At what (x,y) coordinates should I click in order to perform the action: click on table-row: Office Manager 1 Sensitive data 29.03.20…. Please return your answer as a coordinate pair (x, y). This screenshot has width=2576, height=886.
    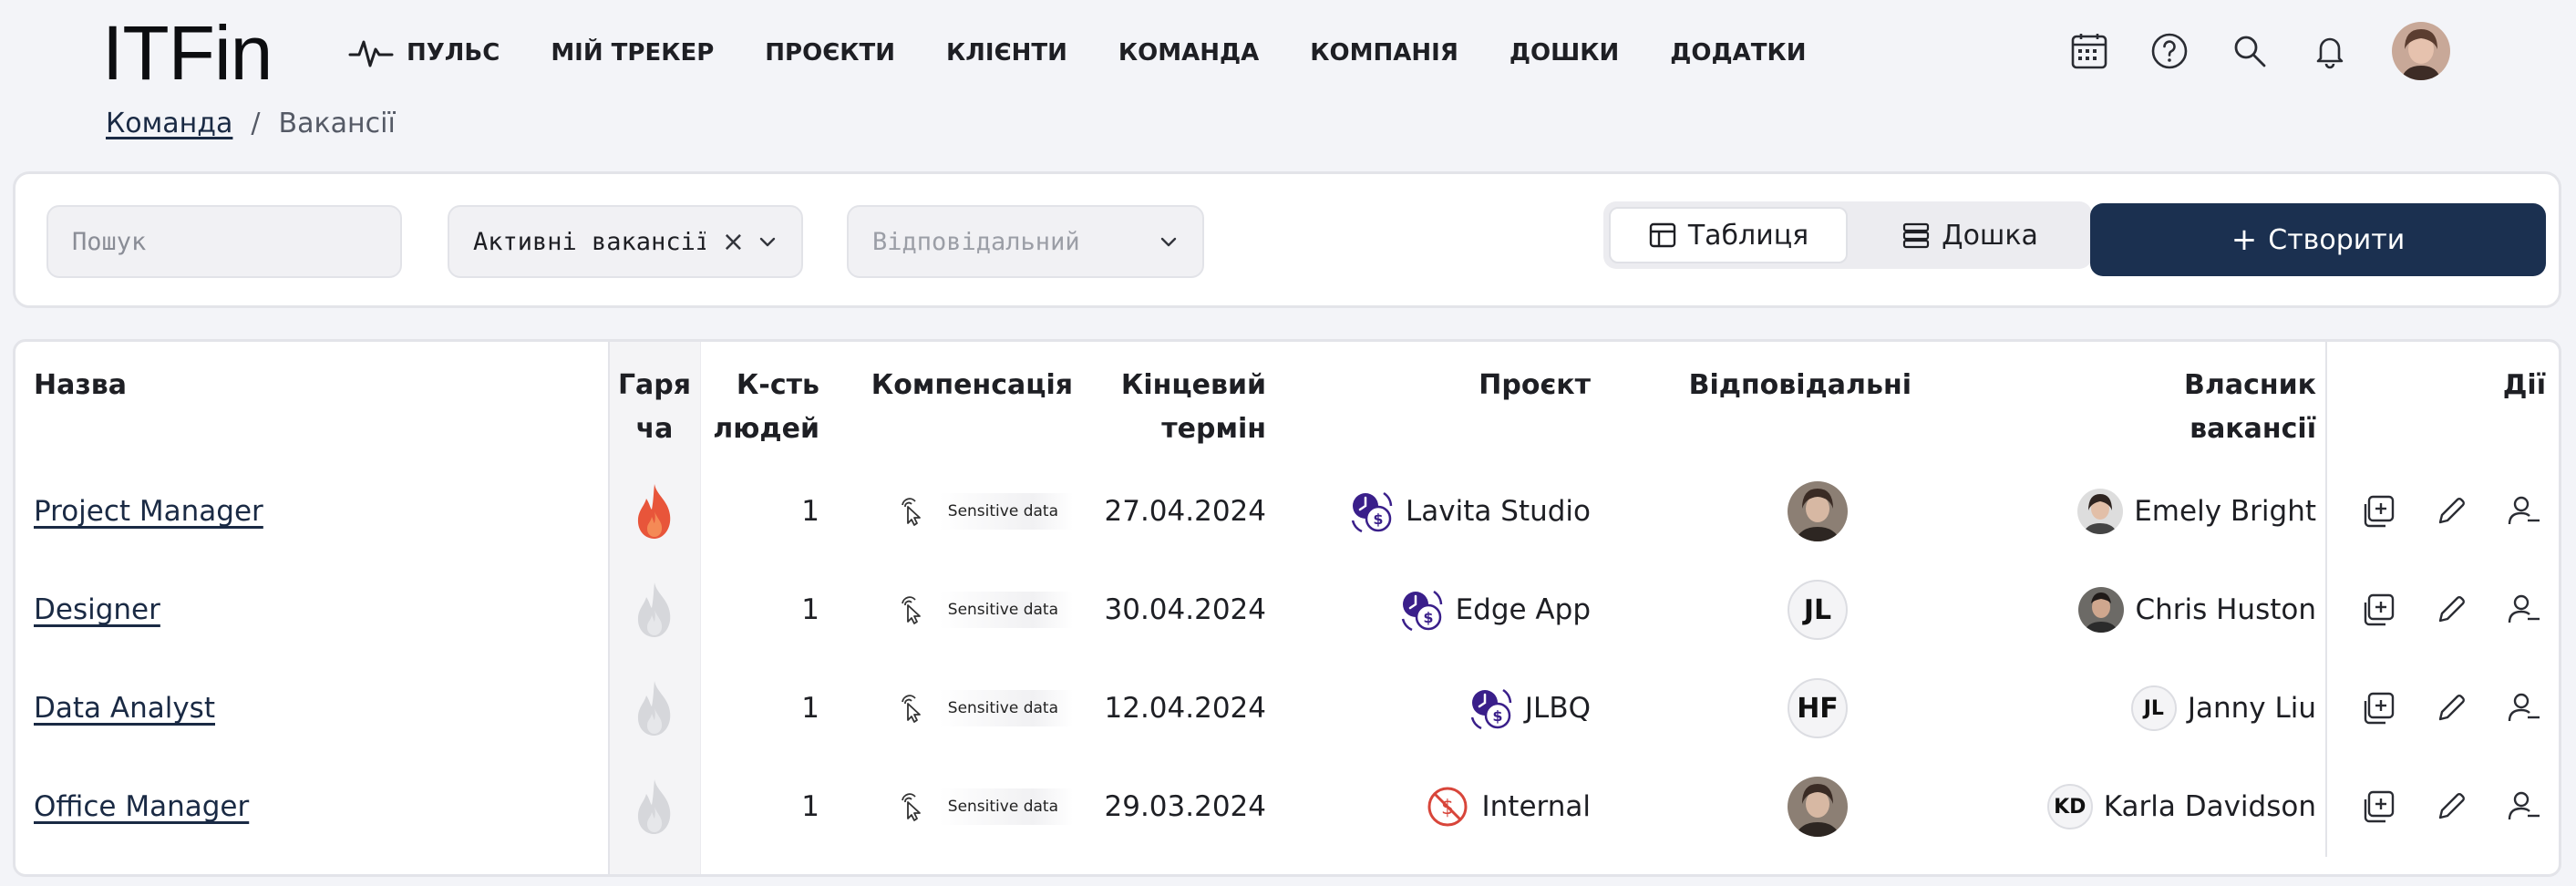
    Looking at the image, I should click on (1287, 806).